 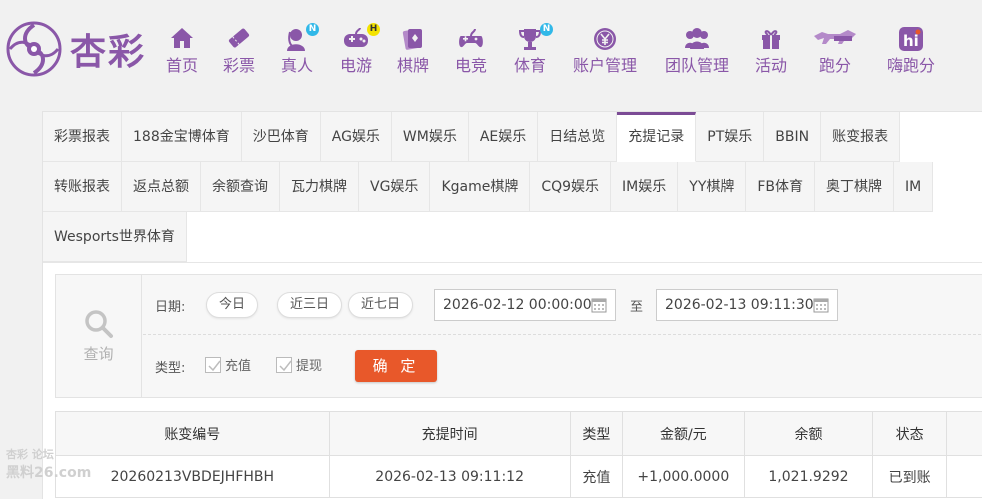 What do you see at coordinates (645, 187) in the screenshot?
I see `tab-im: IM娱乐` at bounding box center [645, 187].